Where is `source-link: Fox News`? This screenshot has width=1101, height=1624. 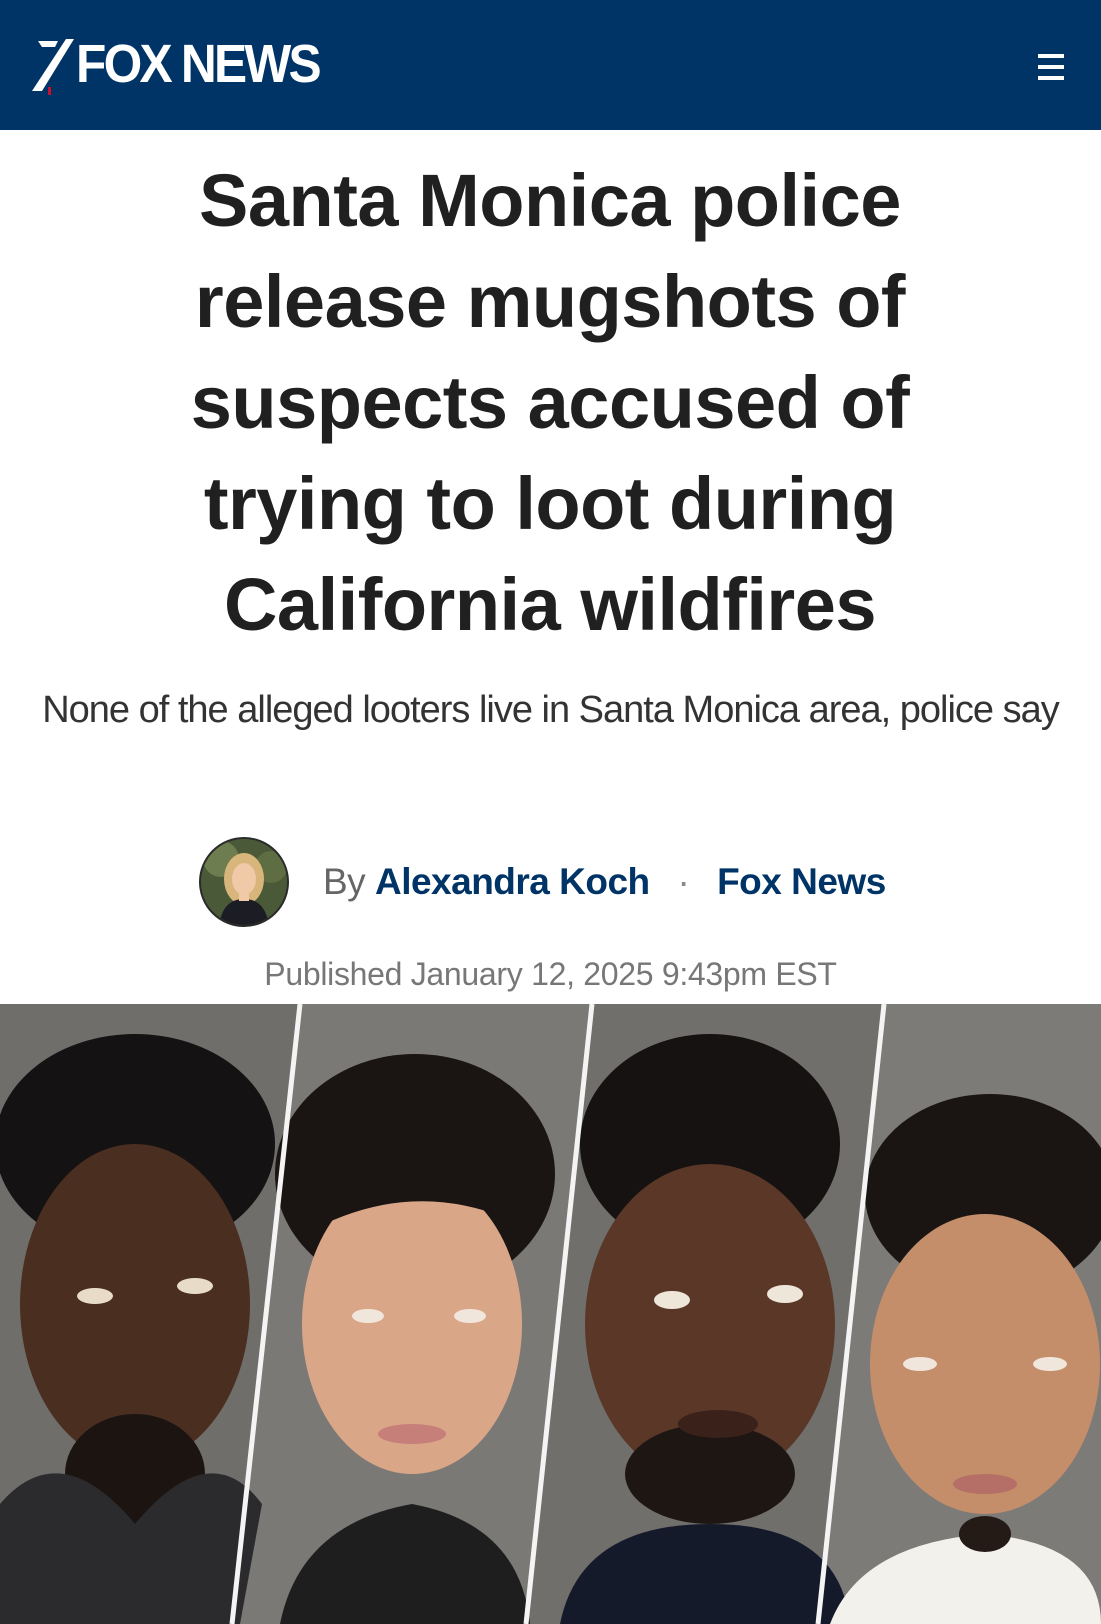 source-link: Fox News is located at coordinates (801, 881).